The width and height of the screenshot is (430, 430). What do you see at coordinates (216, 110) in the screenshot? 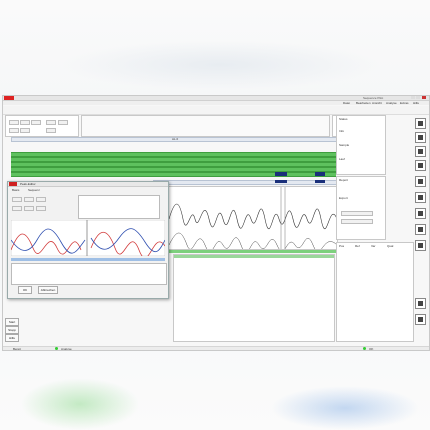
I see `toolbar` at bounding box center [216, 110].